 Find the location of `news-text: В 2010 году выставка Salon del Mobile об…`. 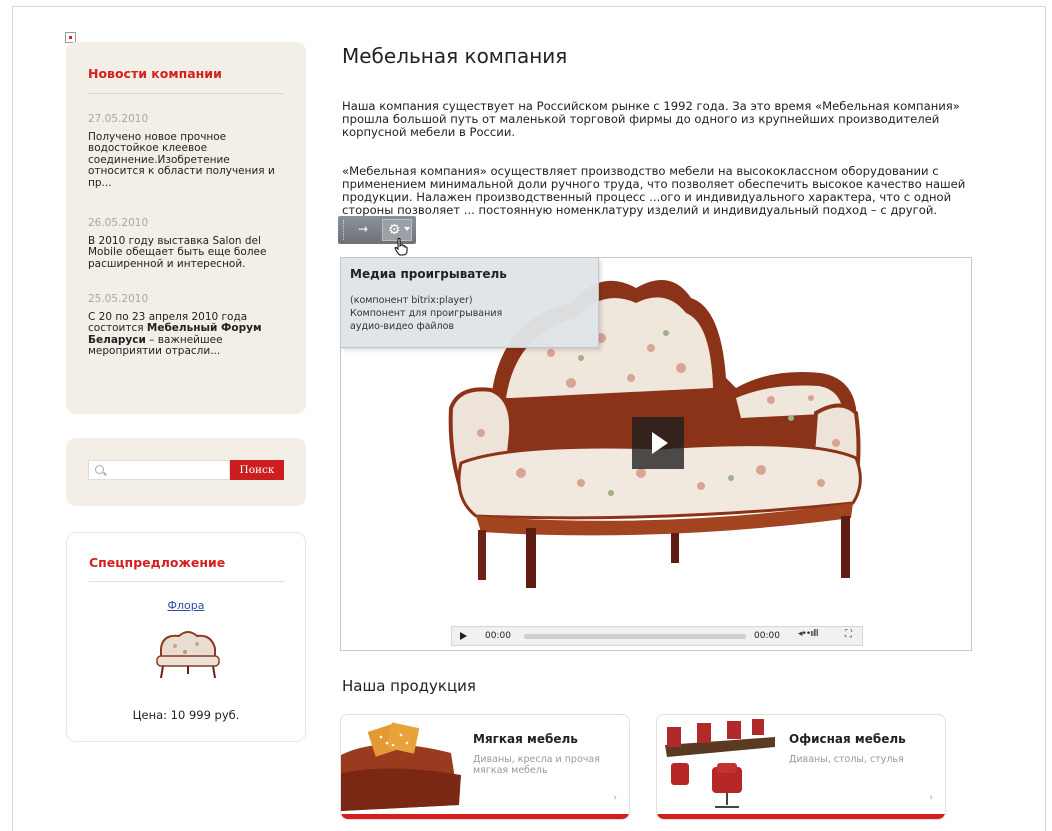

news-text: В 2010 году выставка Salon del Mobile об… is located at coordinates (177, 252).